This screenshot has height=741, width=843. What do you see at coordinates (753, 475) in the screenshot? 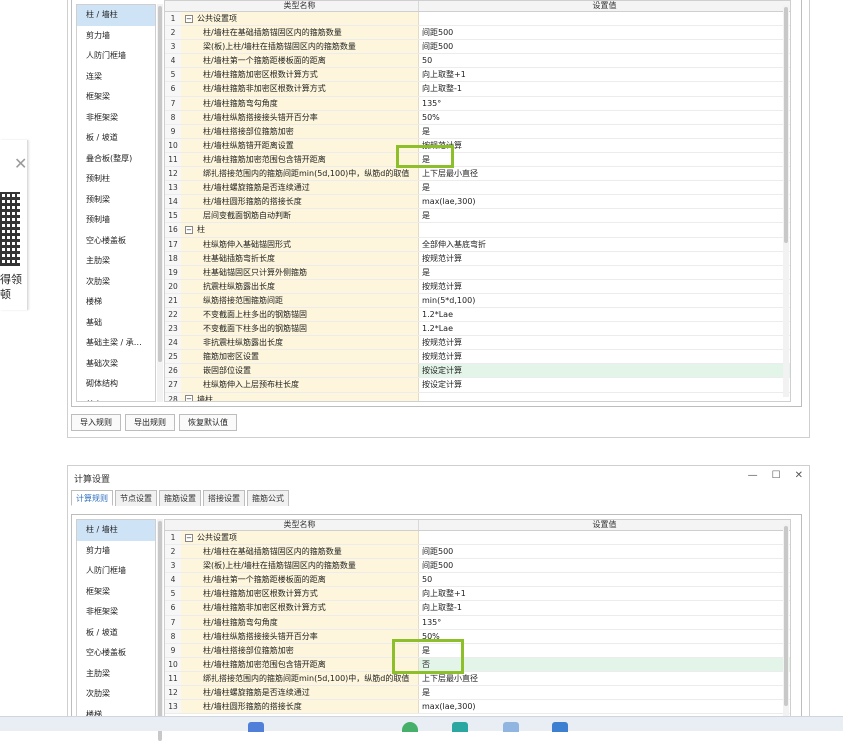
I see `minimize-icon: —` at bounding box center [753, 475].